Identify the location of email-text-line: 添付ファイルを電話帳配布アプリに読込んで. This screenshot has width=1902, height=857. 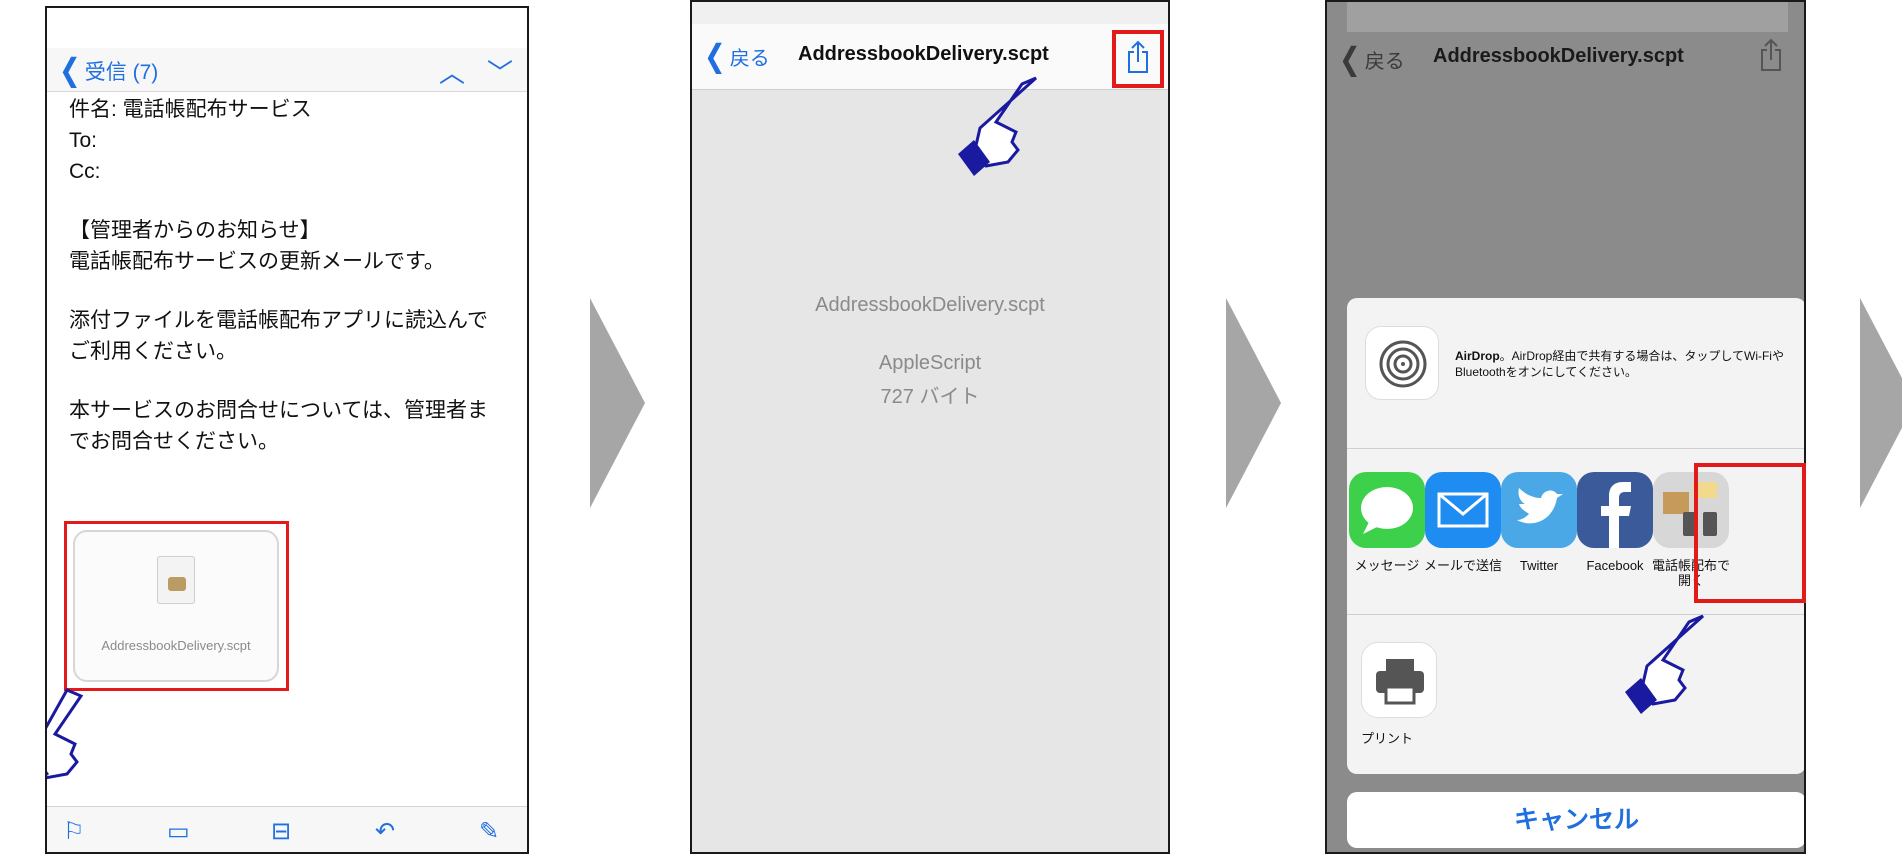
(278, 320).